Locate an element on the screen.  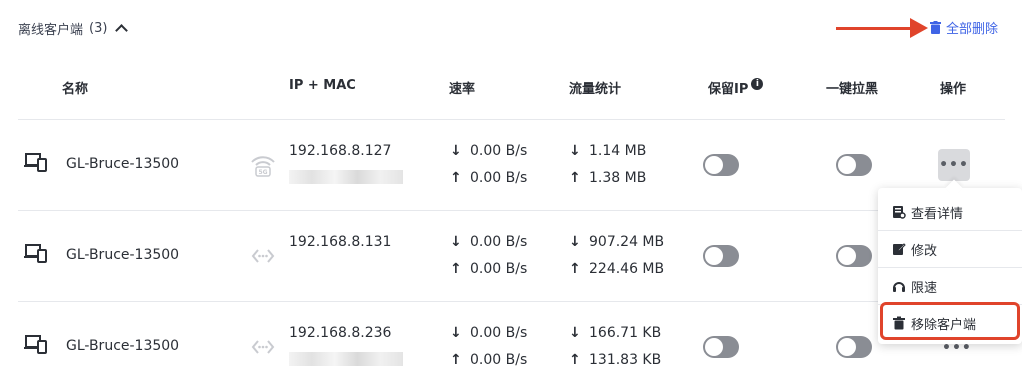
headphones-icon is located at coordinates (899, 287).